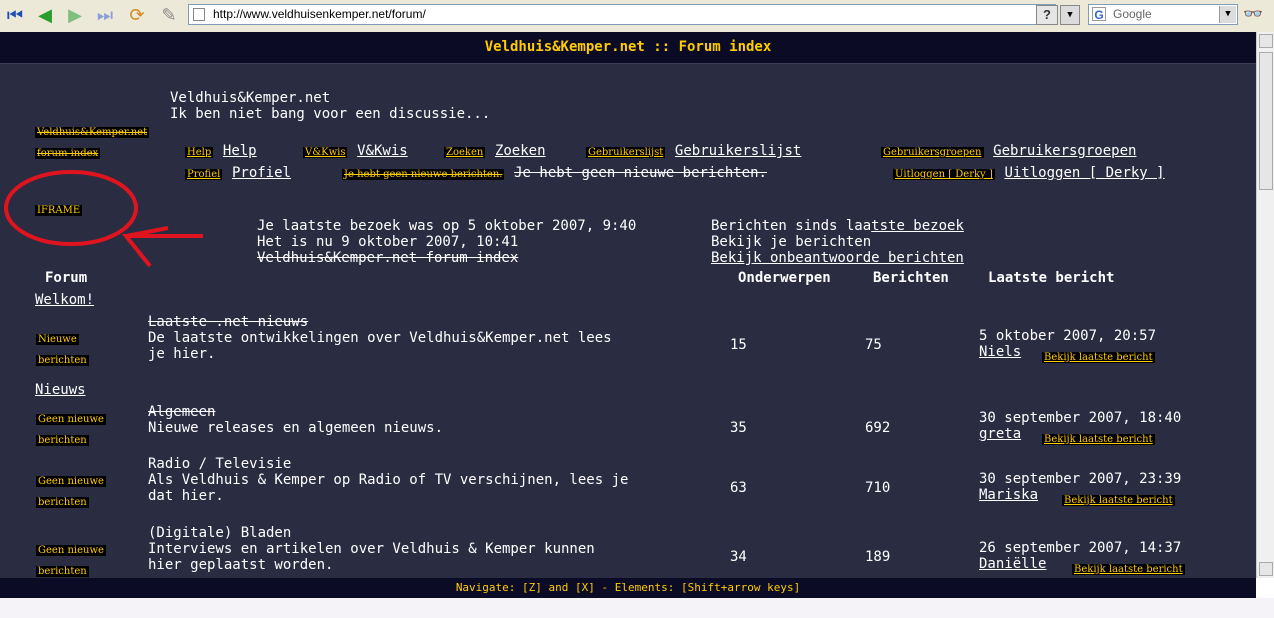 This screenshot has height=618, width=1274. What do you see at coordinates (622, 14) in the screenshot?
I see `address-bar: http://www.veldhuisenkemper.net/forum/` at bounding box center [622, 14].